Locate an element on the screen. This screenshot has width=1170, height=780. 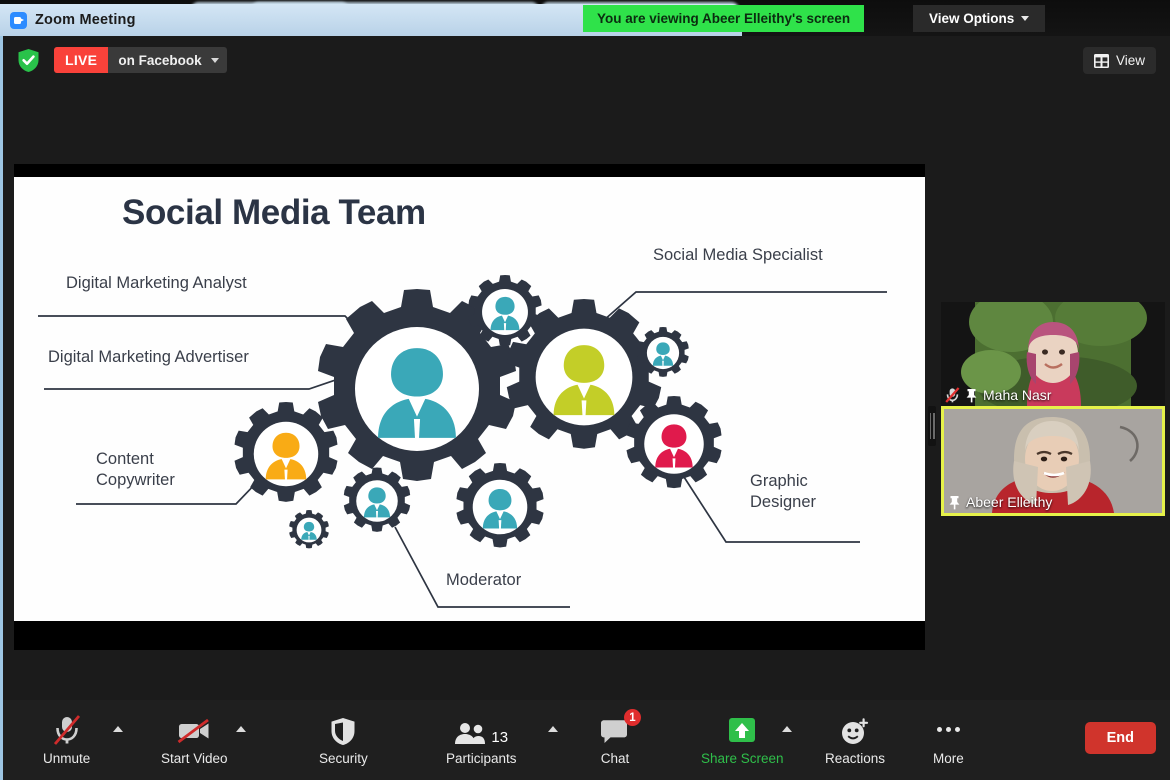
security-label: Security is located at coordinates (343, 758).